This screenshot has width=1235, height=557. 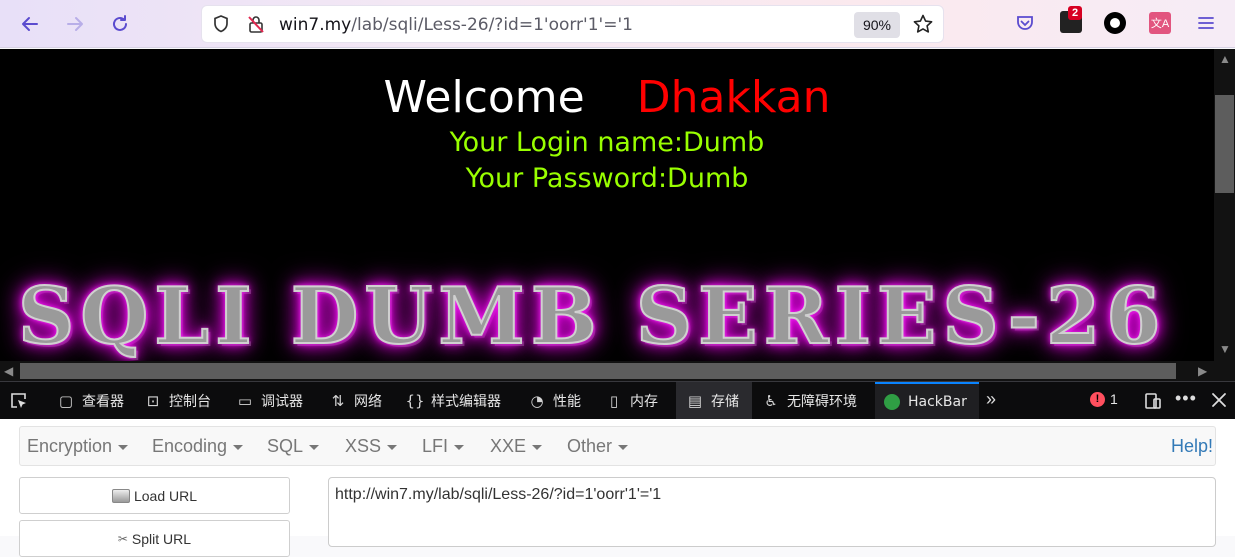 What do you see at coordinates (338, 400) in the screenshot?
I see `network-icon: ⇅` at bounding box center [338, 400].